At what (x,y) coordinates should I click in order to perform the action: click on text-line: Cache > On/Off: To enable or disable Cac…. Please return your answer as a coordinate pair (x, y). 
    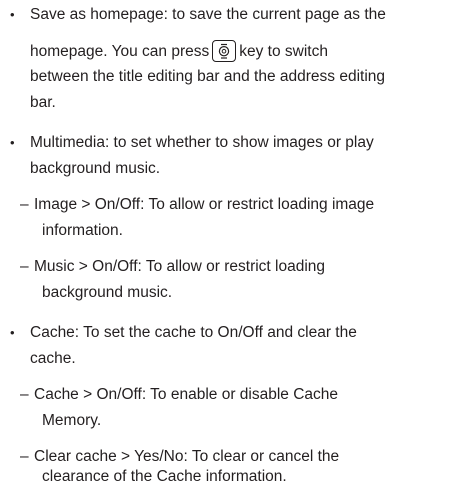
    Looking at the image, I should click on (186, 394).